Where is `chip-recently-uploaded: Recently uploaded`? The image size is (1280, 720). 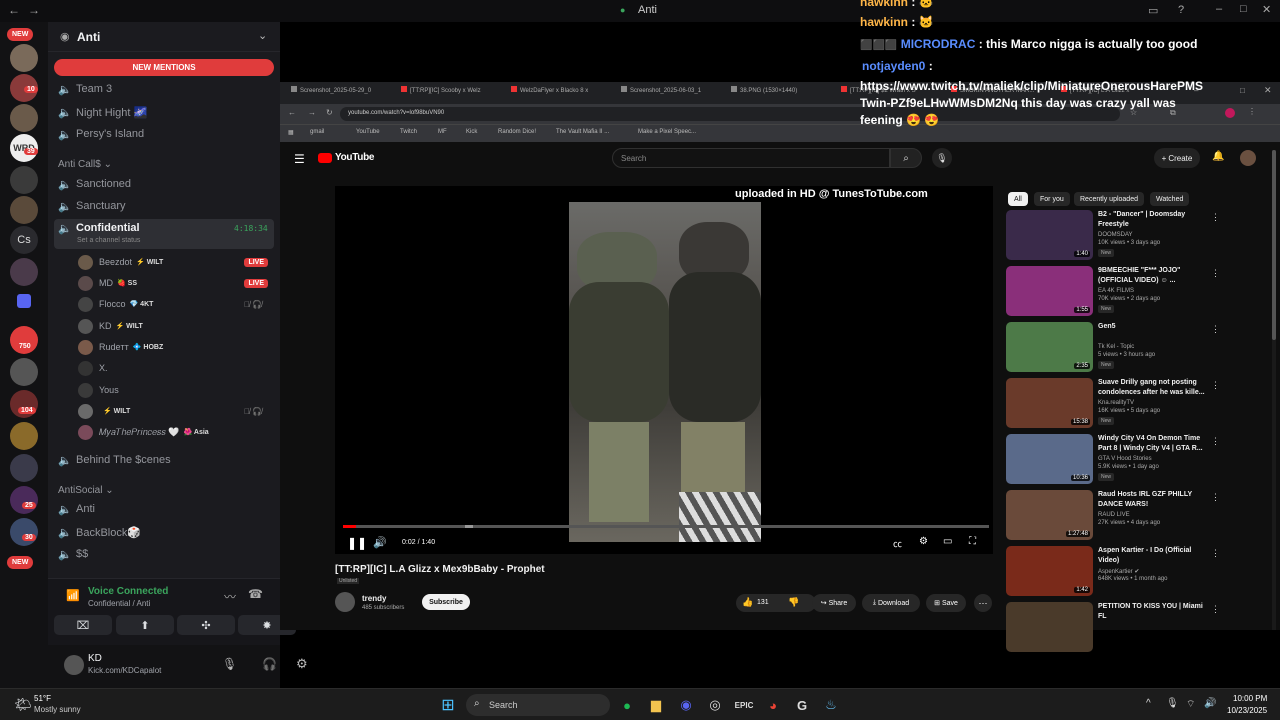
chip-recently-uploaded: Recently uploaded is located at coordinates (1109, 199).